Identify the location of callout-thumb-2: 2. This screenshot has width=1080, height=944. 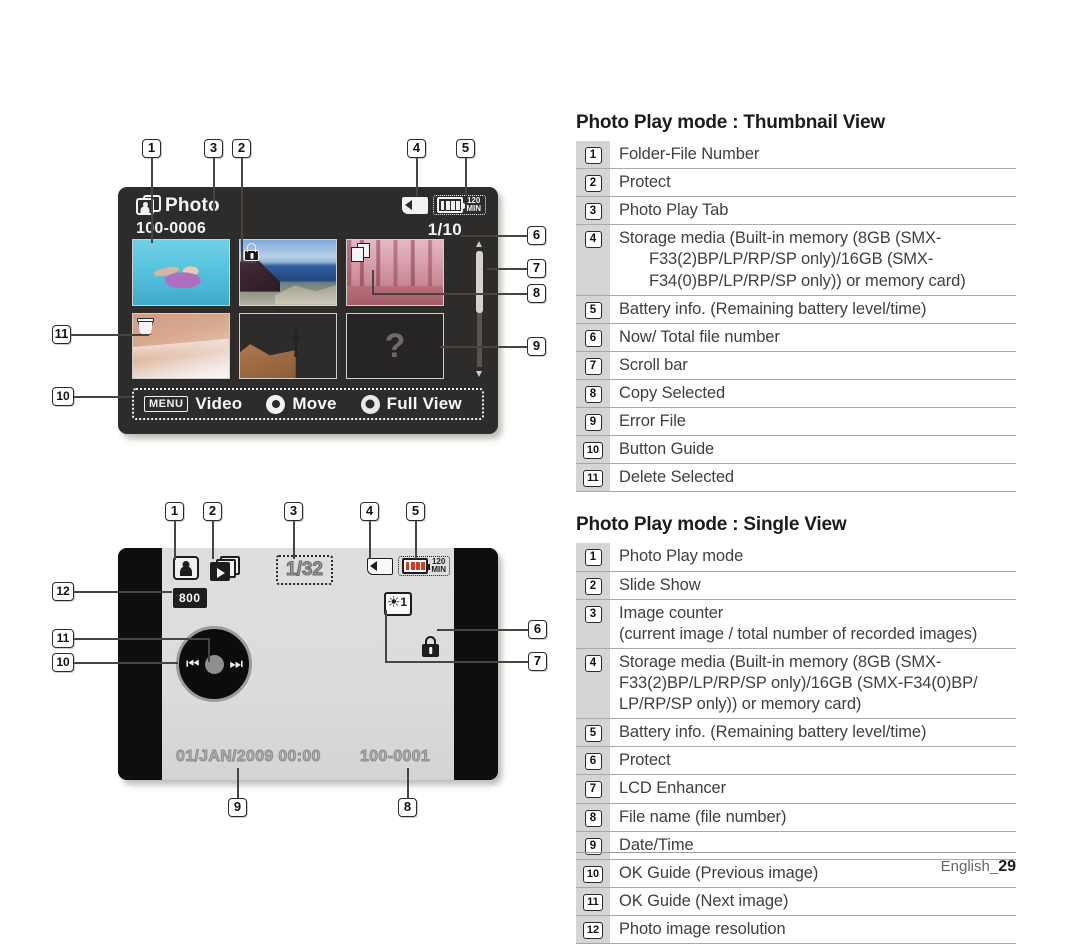
(241, 148).